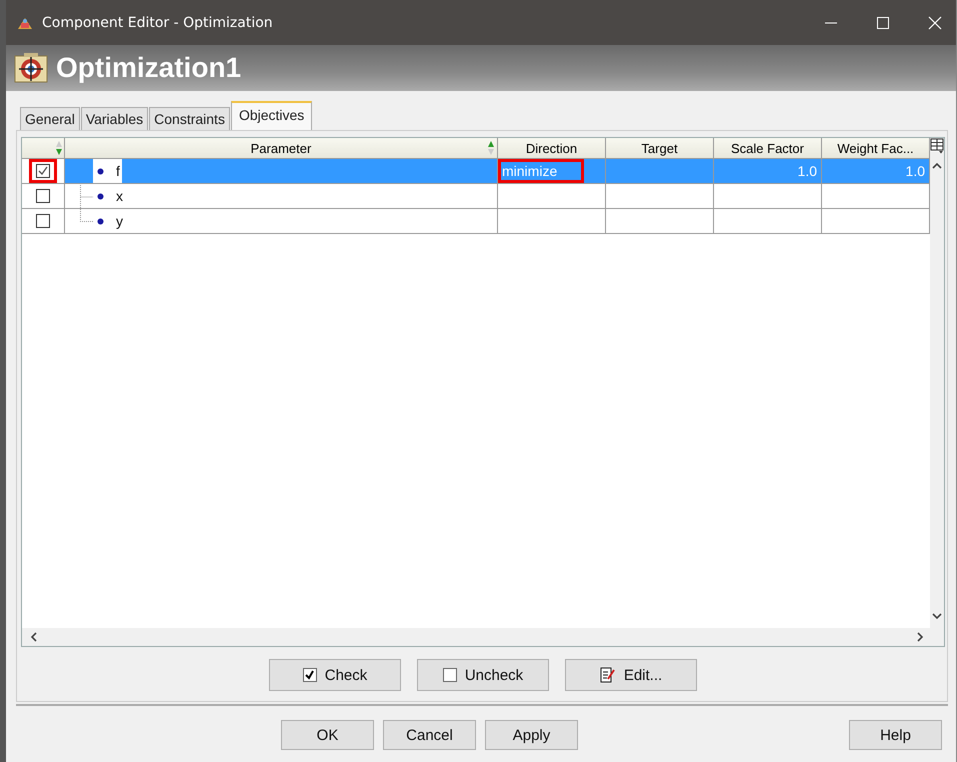  What do you see at coordinates (429, 735) in the screenshot?
I see `dialog-button: Cancel` at bounding box center [429, 735].